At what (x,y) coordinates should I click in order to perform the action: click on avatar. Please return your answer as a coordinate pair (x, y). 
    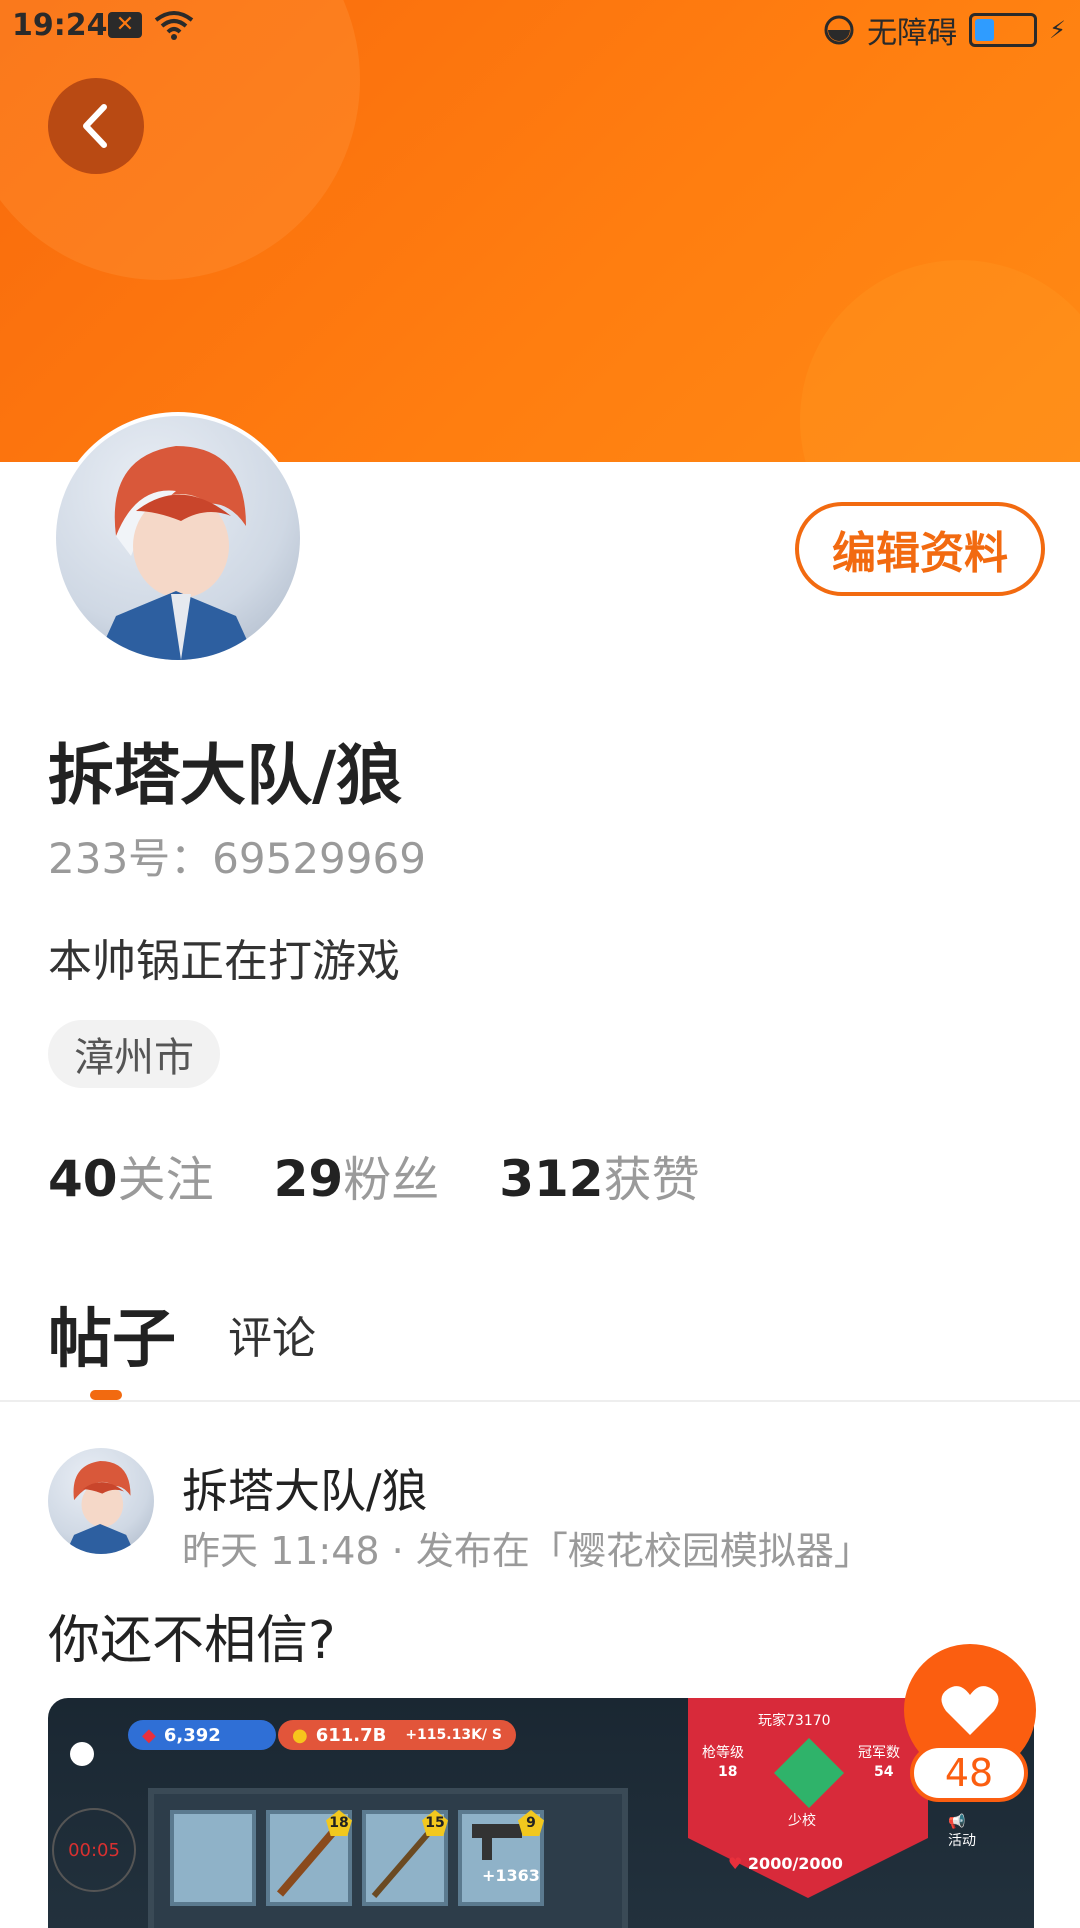
    Looking at the image, I should click on (178, 538).